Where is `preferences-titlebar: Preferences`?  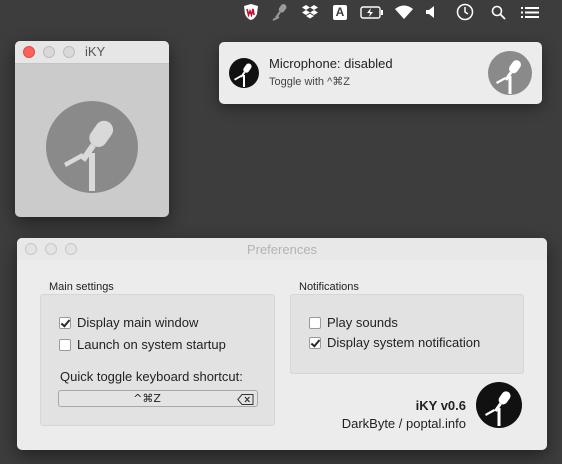 preferences-titlebar: Preferences is located at coordinates (282, 249).